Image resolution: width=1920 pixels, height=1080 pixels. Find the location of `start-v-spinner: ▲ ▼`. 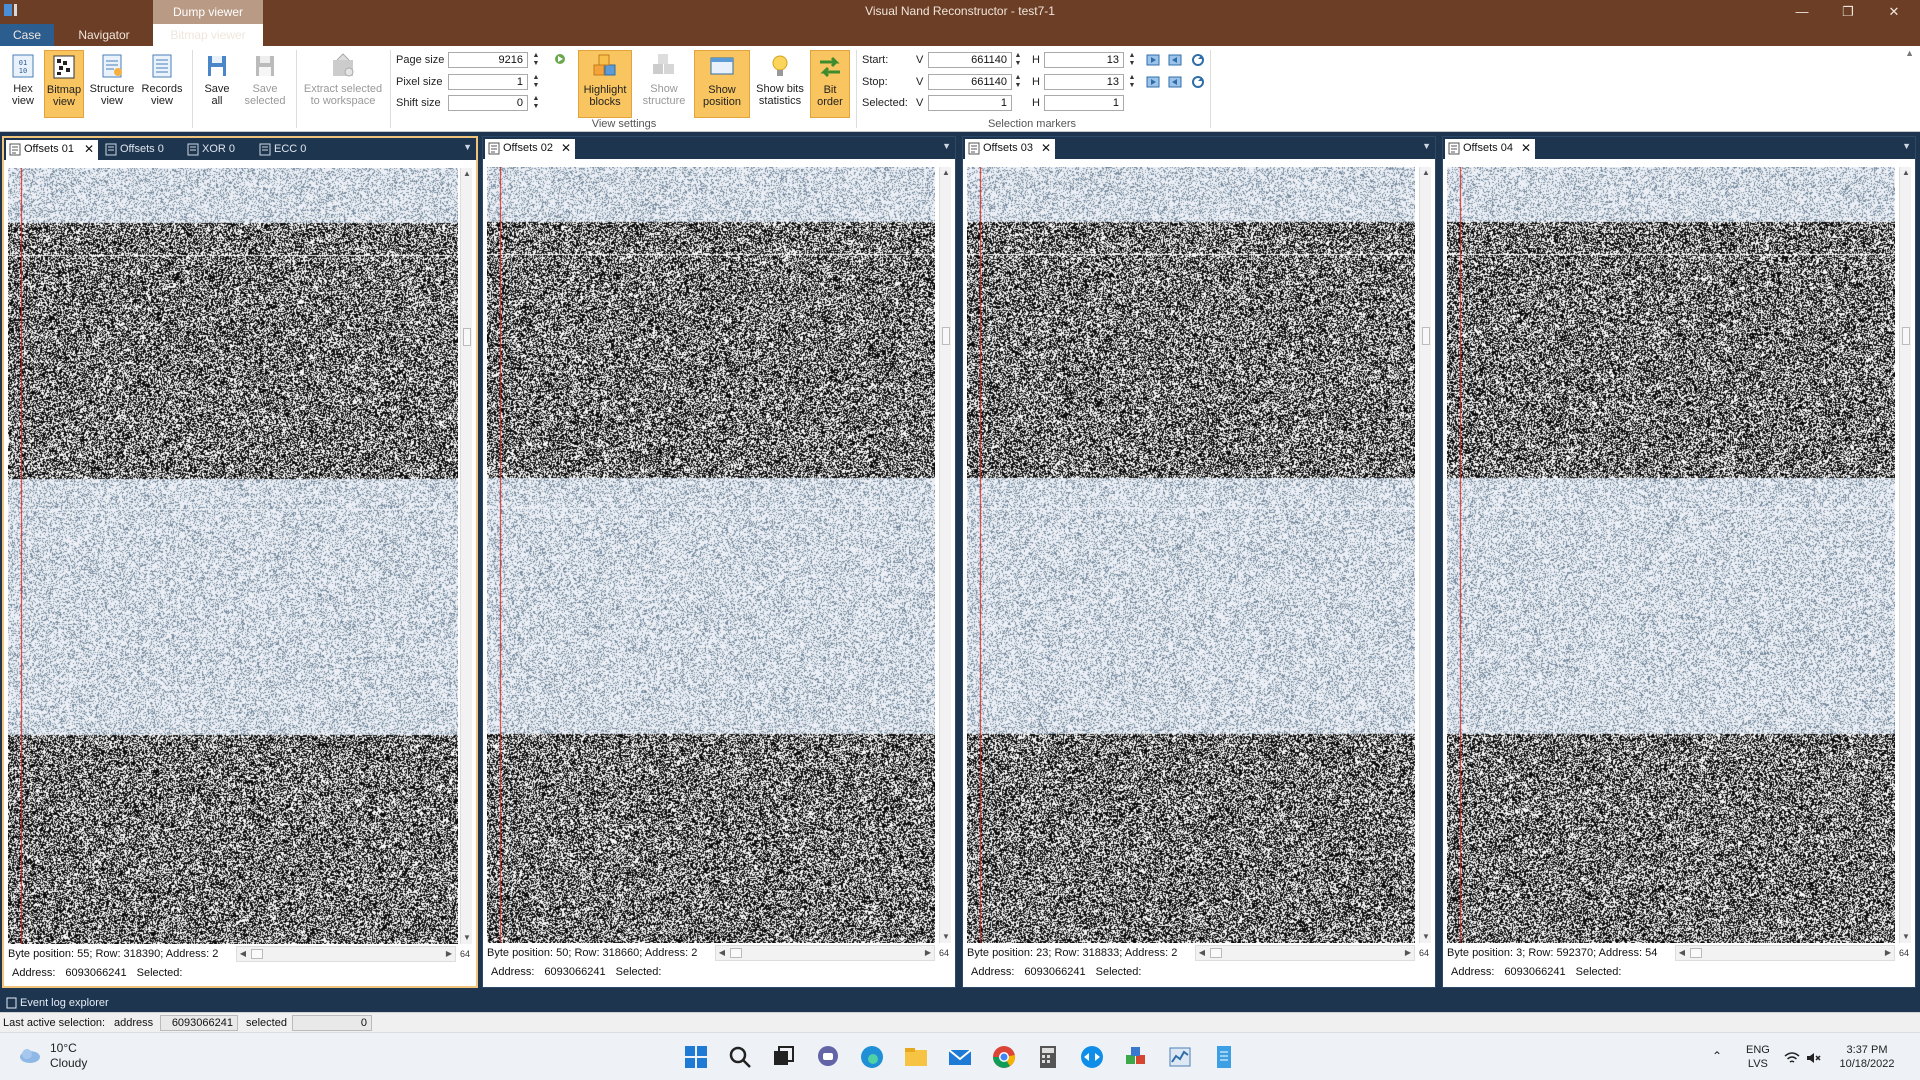

start-v-spinner: ▲ ▼ is located at coordinates (1018, 60).